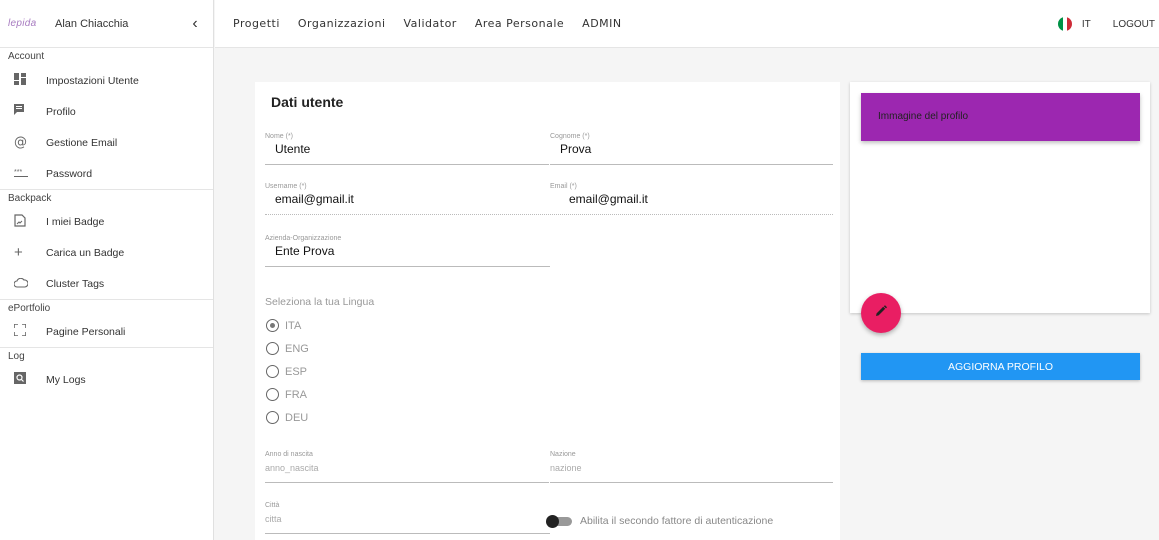 This screenshot has height=540, width=1159. I want to click on username-label: Username (*), so click(286, 186).